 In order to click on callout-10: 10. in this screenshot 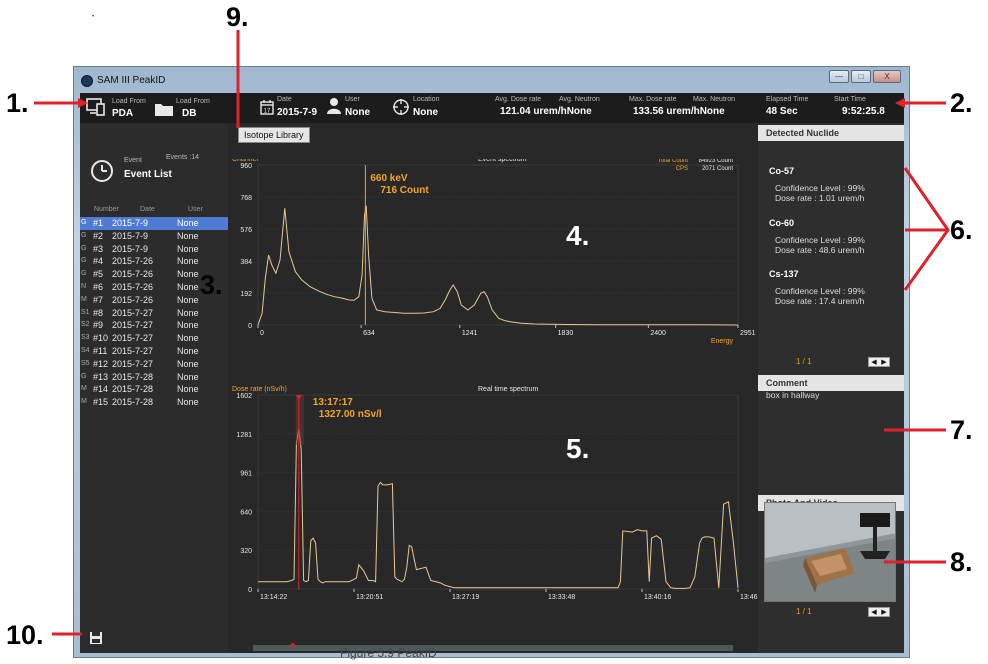, I will do `click(25, 635)`.